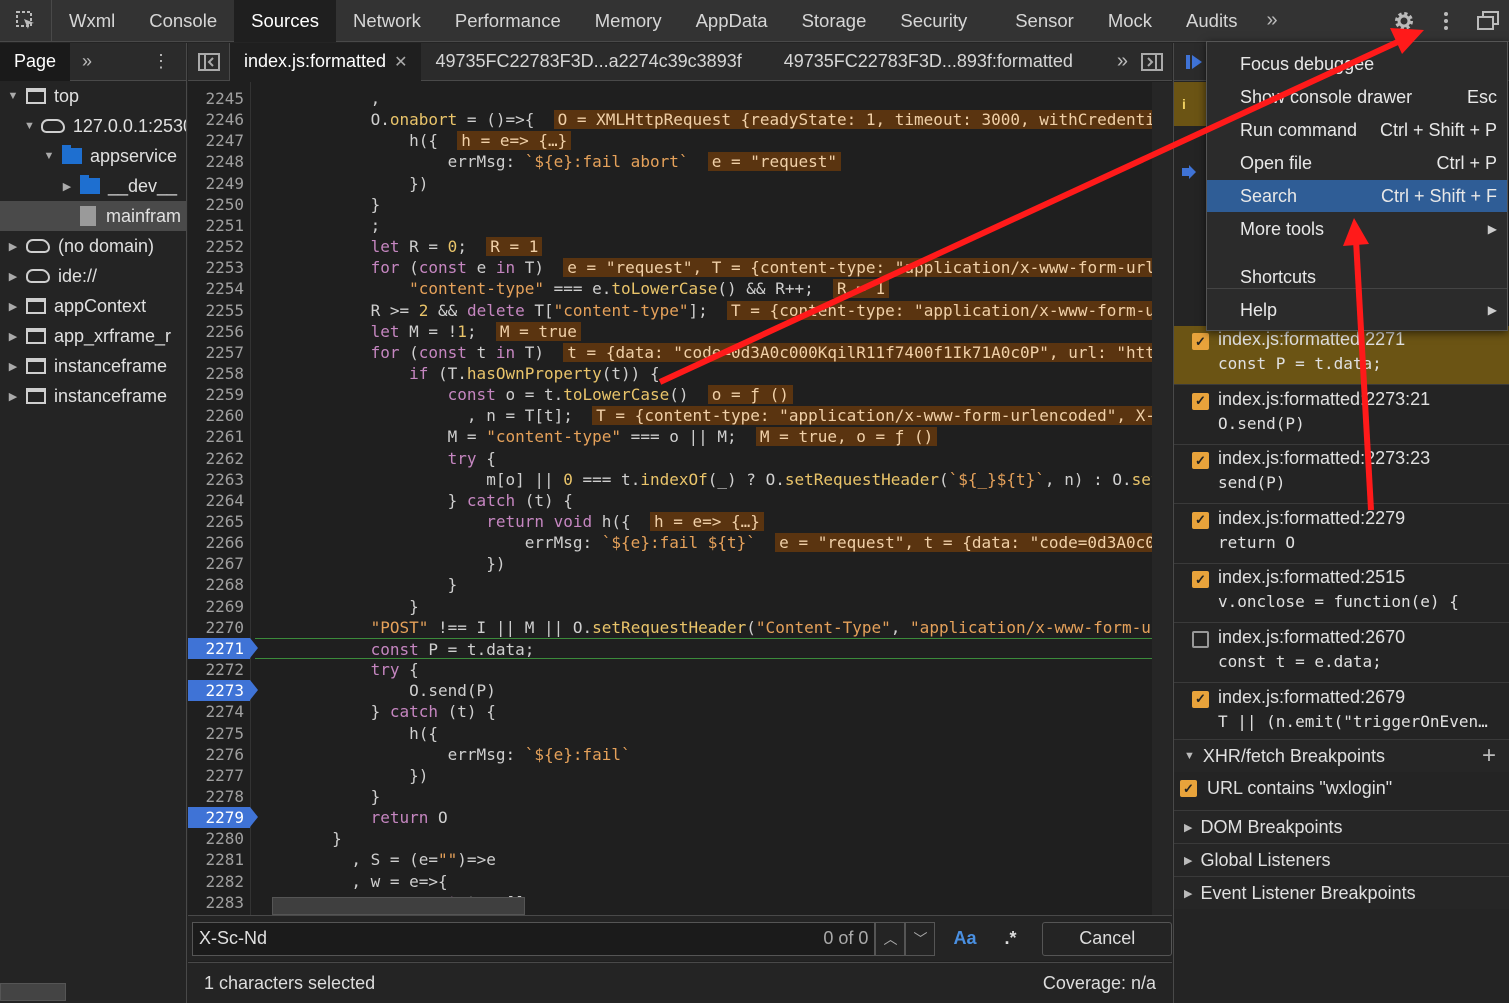  Describe the element at coordinates (1341, 755) in the screenshot. I see `xhr-breakpoints-header: ▼ XHR/fetch Breakpoints +` at that location.